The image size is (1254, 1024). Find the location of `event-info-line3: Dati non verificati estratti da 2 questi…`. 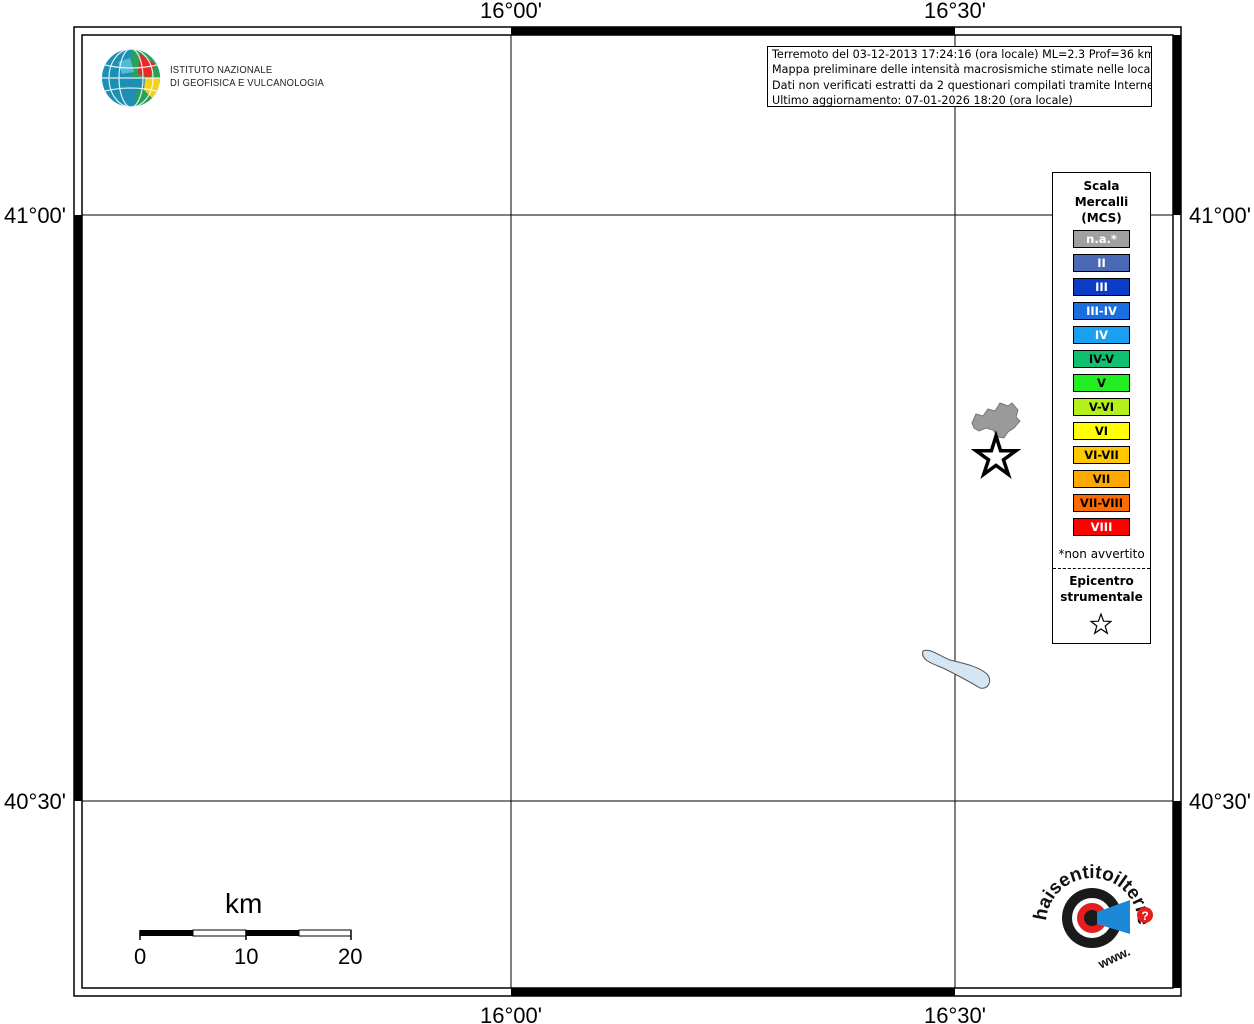

event-info-line3: Dati non verificati estratti da 2 questi… is located at coordinates (962, 85).